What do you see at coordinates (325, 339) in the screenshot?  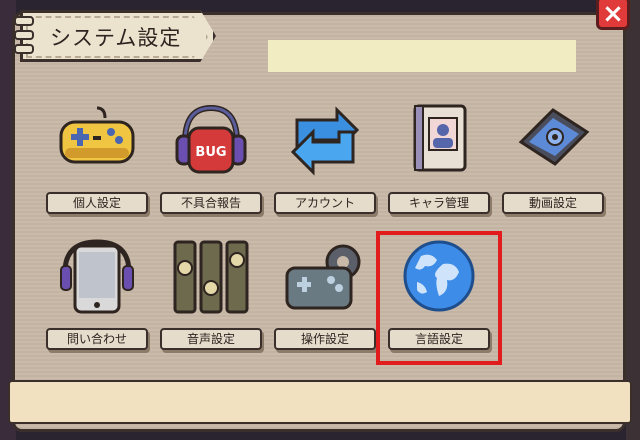 I see `settings-item-label: 操作設定` at bounding box center [325, 339].